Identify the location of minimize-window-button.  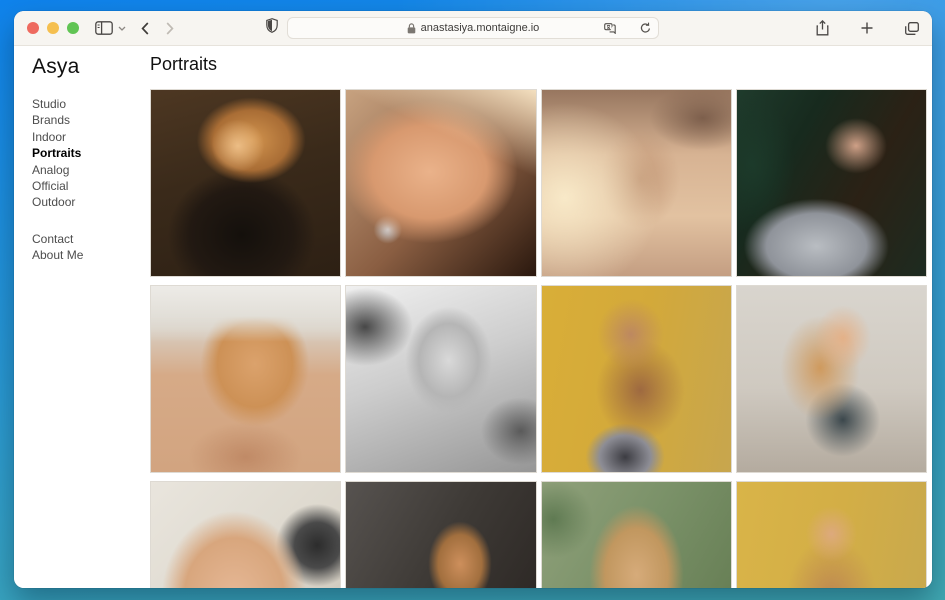
(53, 28).